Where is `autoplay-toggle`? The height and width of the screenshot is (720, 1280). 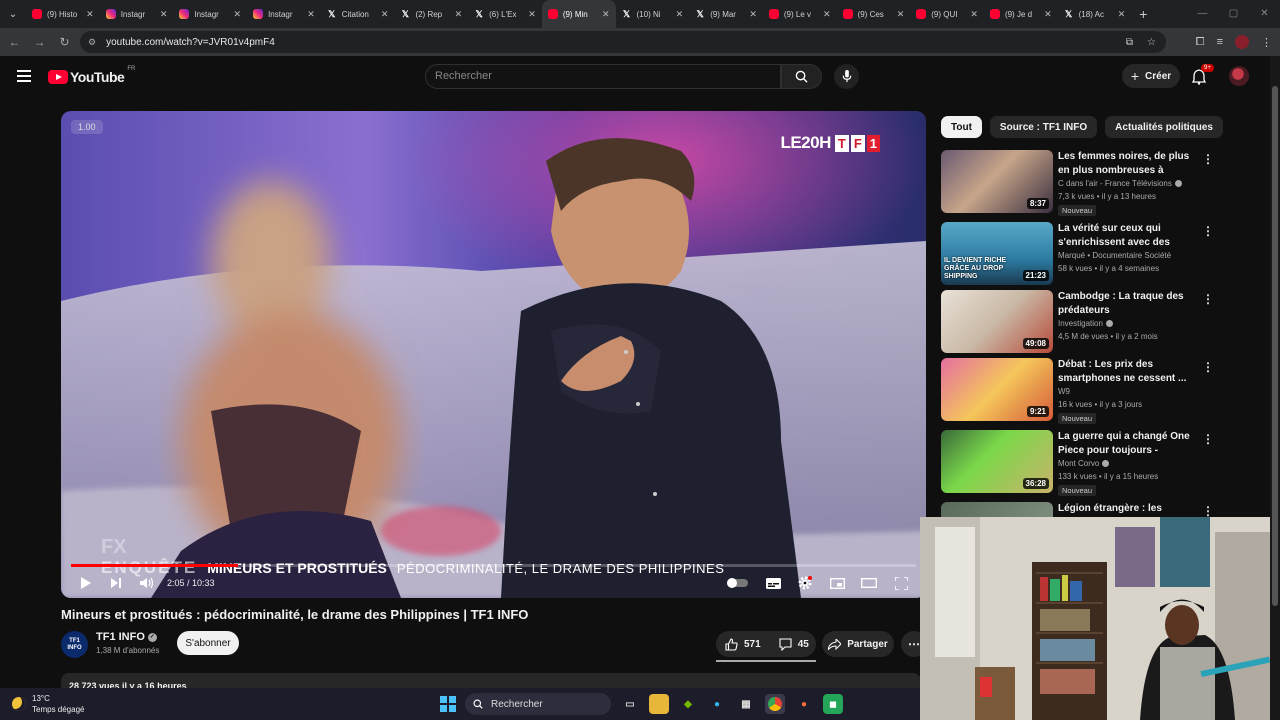
autoplay-toggle is located at coordinates (737, 583).